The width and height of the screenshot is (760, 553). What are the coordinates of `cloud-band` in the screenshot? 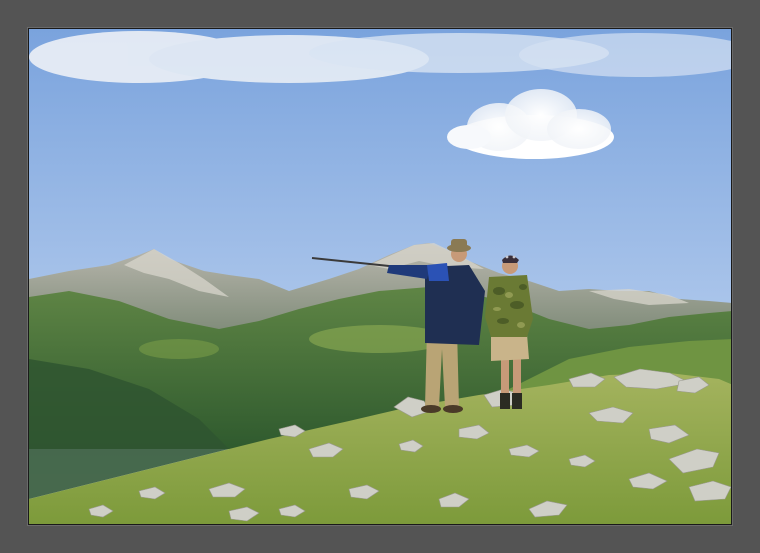 It's located at (380, 57).